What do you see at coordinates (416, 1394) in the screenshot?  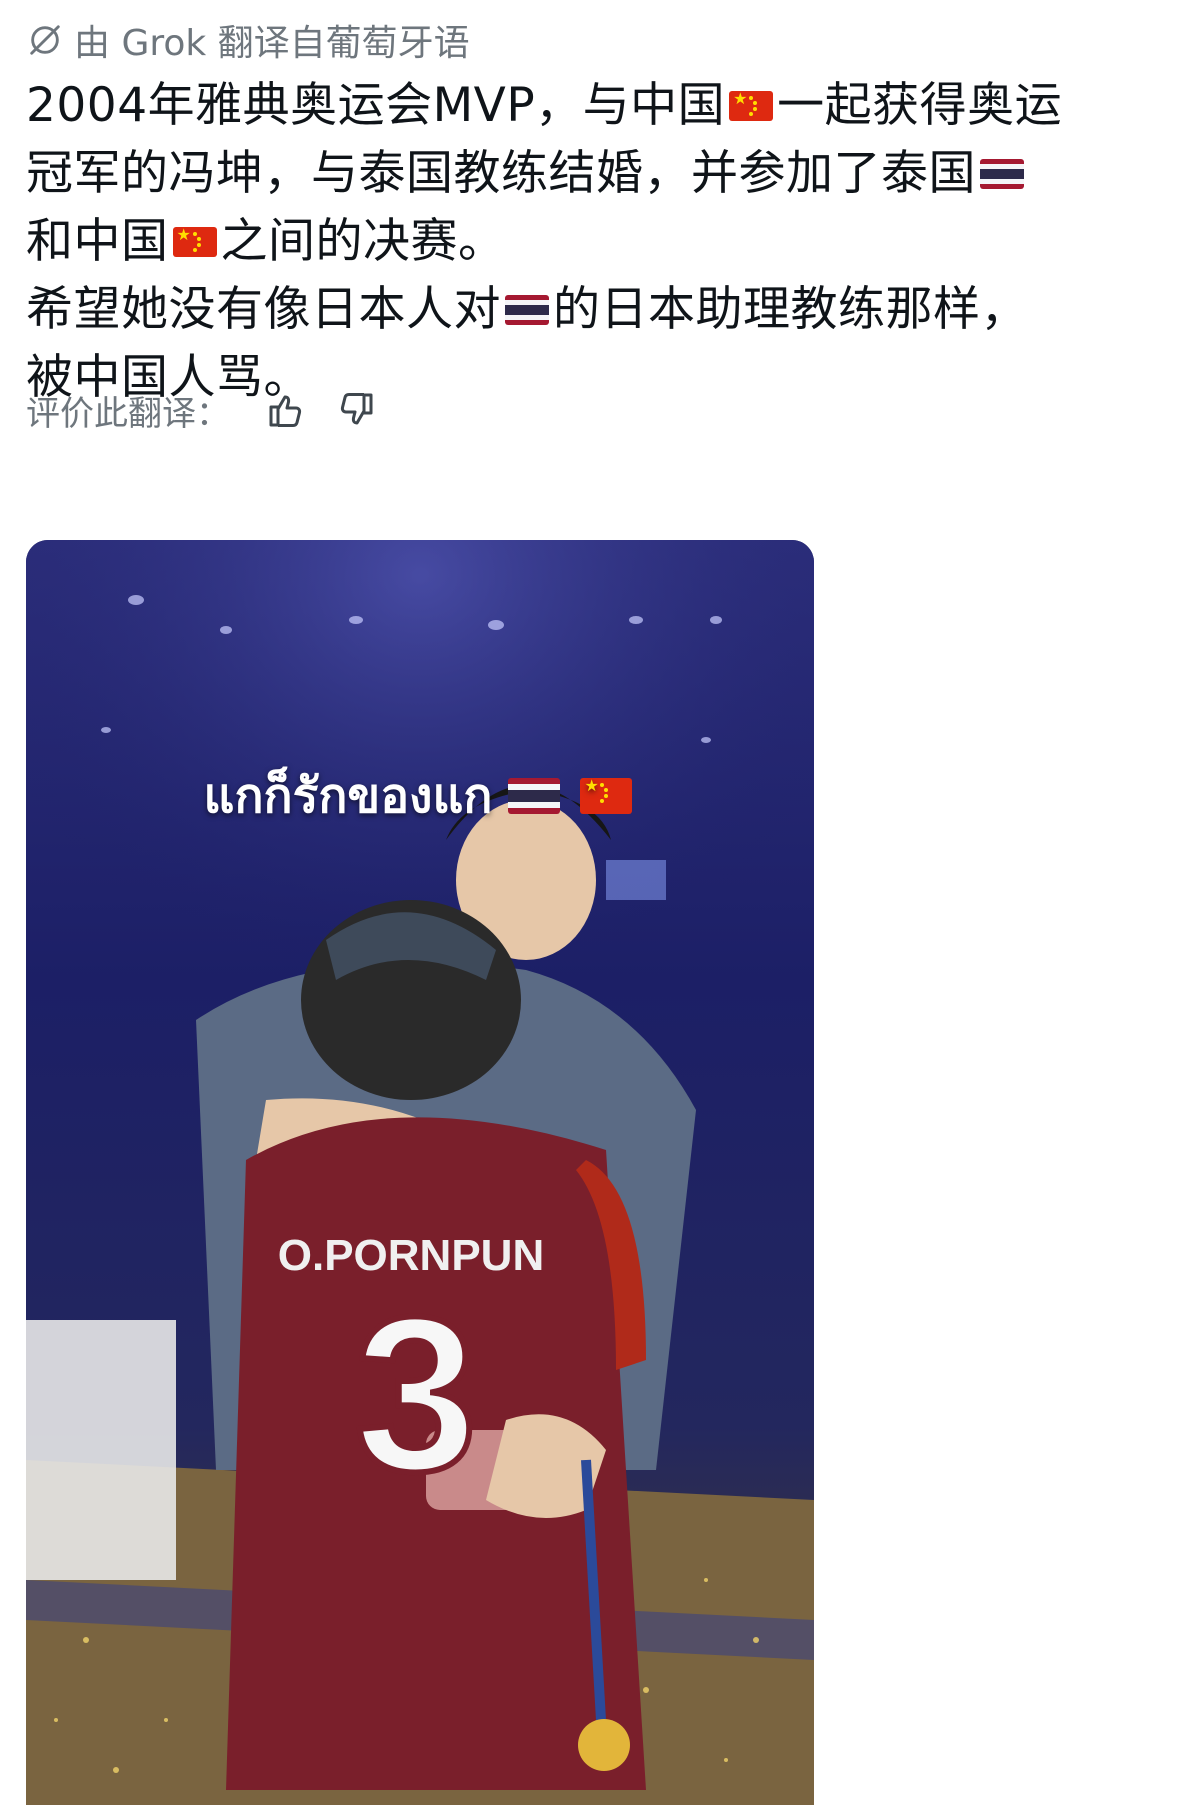 I see `jersey-number: 3` at bounding box center [416, 1394].